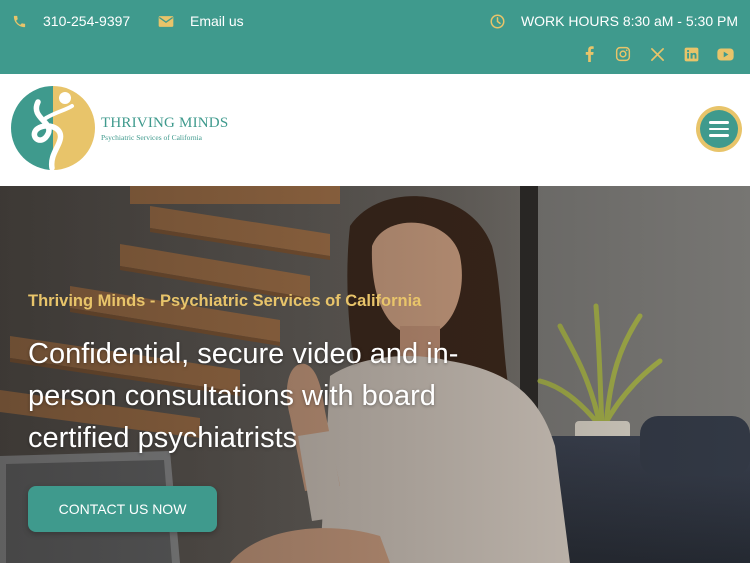 This screenshot has height=563, width=750. Describe the element at coordinates (691, 54) in the screenshot. I see `linkedin-icon` at that location.